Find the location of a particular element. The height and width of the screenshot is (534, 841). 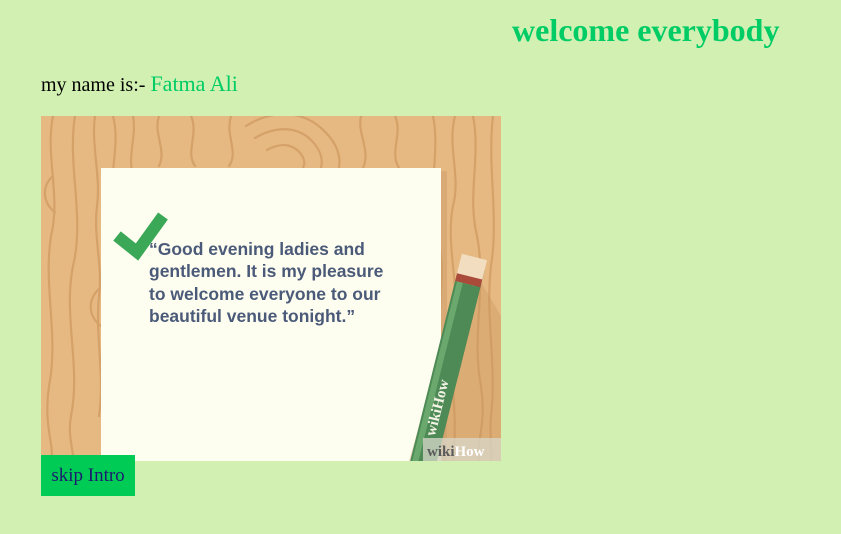

name-value: Fatma Ali is located at coordinates (194, 83).